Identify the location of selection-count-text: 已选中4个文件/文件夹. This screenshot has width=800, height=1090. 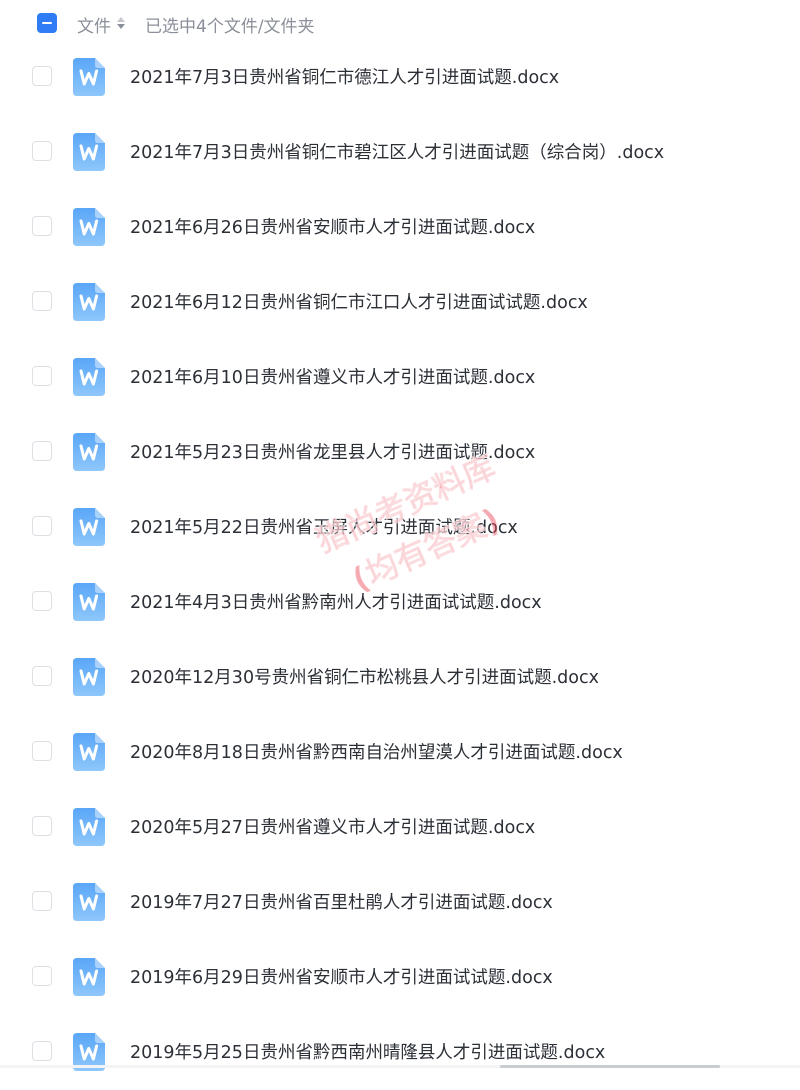
(230, 27).